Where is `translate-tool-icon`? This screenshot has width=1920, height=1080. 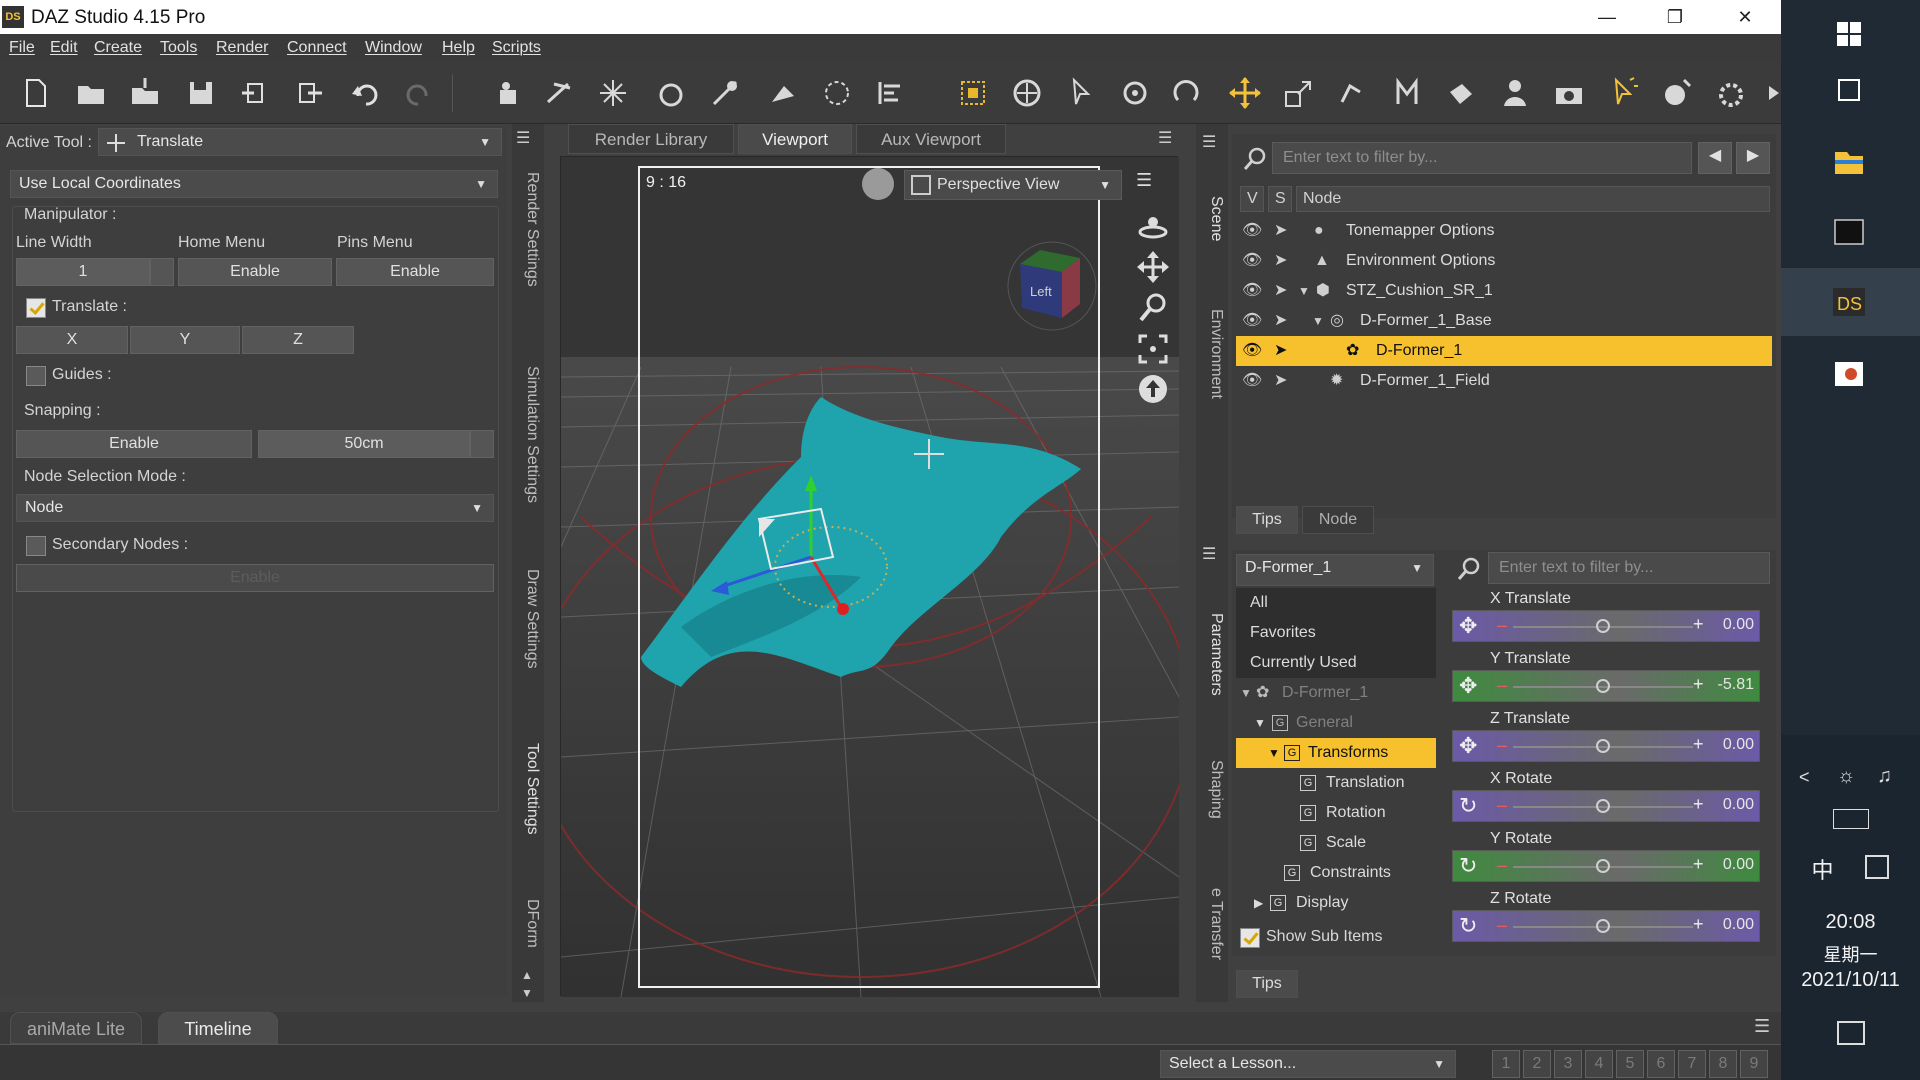
translate-tool-icon is located at coordinates (1245, 93).